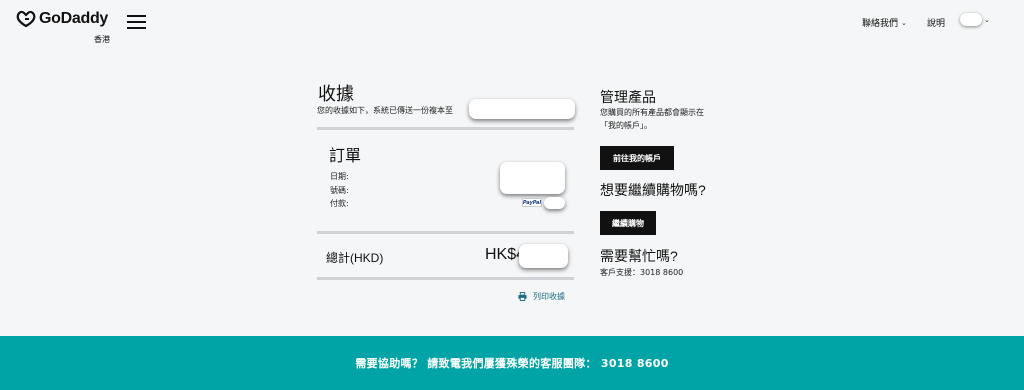 This screenshot has height=390, width=1024. What do you see at coordinates (880, 24) in the screenshot?
I see `contact-us-label: 聯絡我們` at bounding box center [880, 24].